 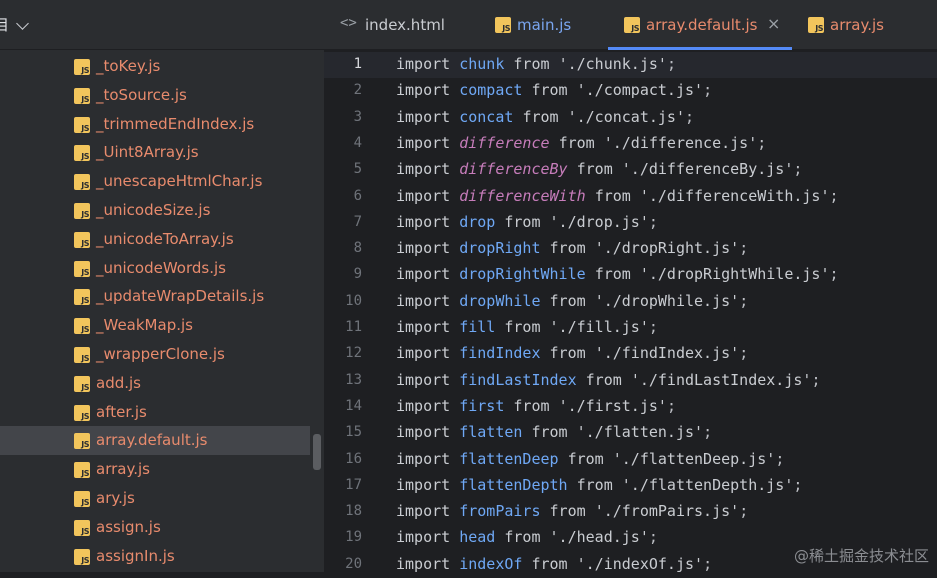 I want to click on code-line: 1 import chunk from './chunk.js';, so click(x=630, y=65).